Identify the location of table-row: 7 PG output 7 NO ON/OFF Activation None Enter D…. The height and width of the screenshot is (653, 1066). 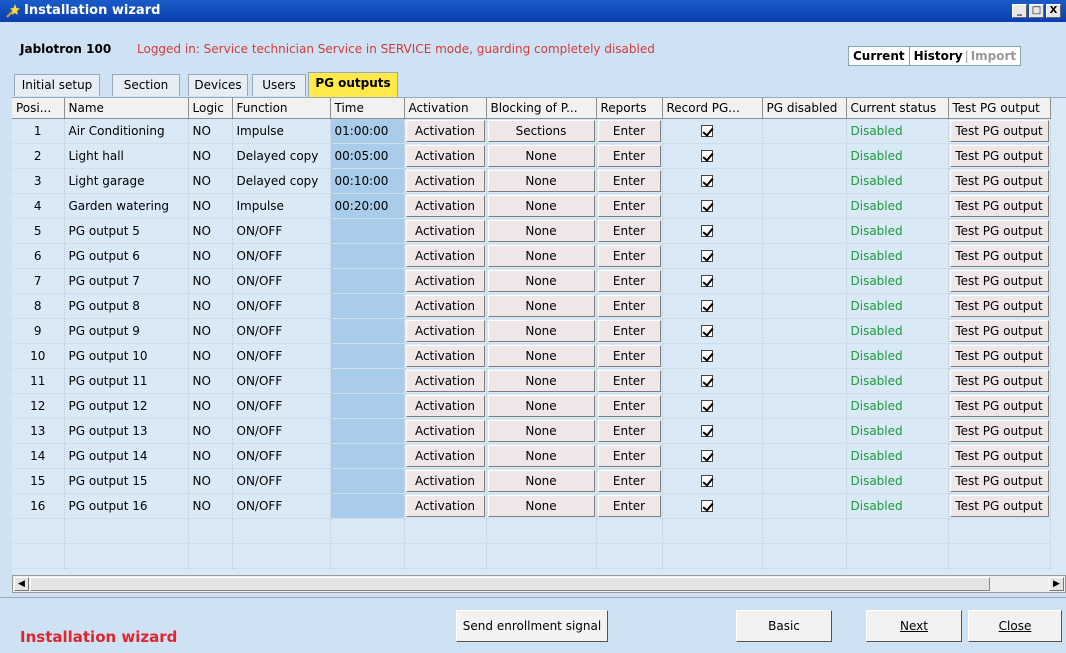
(531, 281).